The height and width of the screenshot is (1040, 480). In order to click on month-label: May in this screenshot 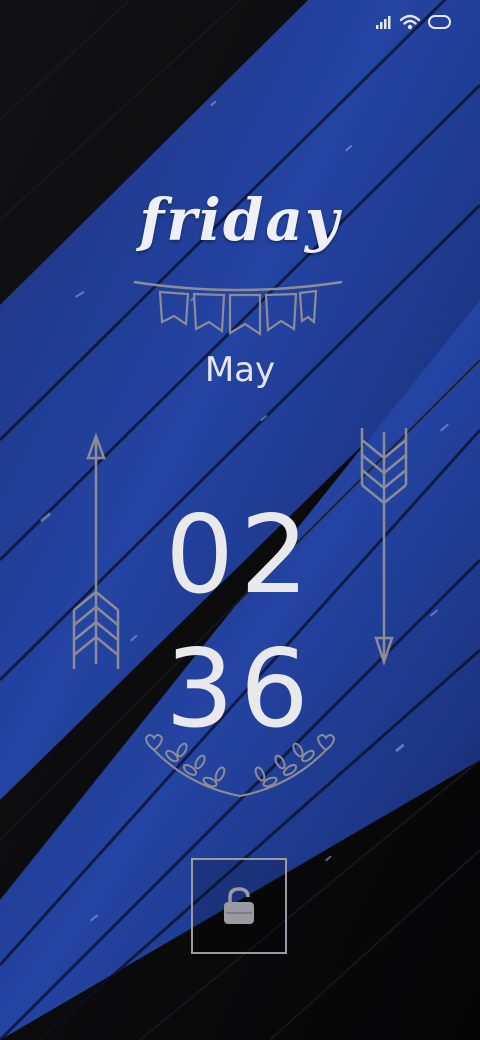, I will do `click(240, 370)`.